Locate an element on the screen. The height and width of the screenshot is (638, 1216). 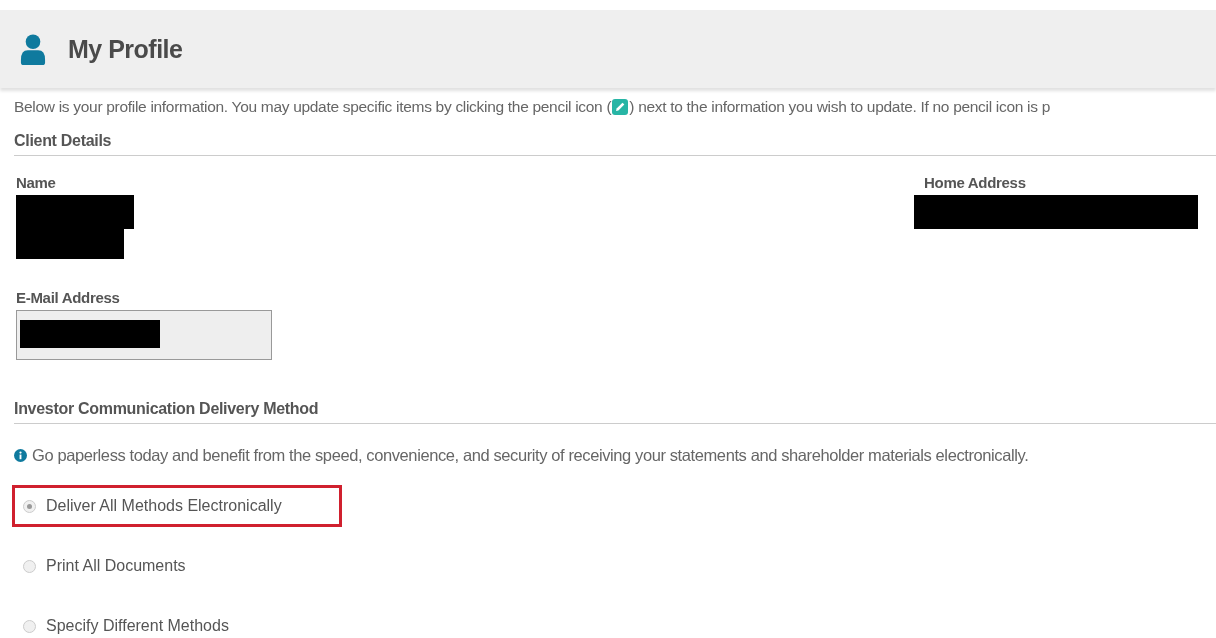
section-heading: Client Details is located at coordinates (63, 140).